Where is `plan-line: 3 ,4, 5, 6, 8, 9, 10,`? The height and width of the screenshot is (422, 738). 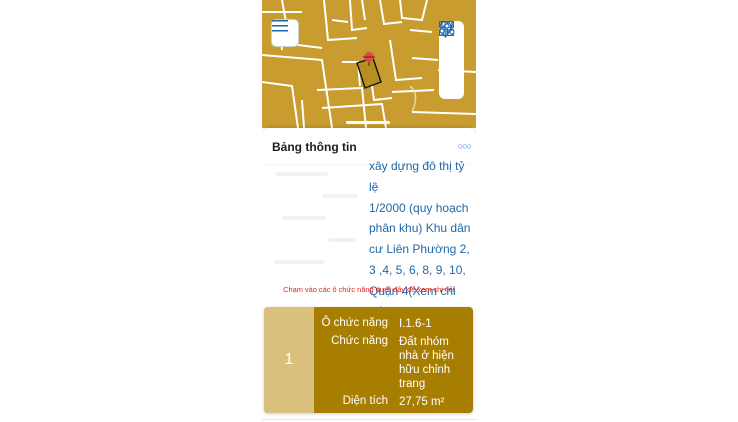 plan-line: 3 ,4, 5, 6, 8, 9, 10, is located at coordinates (417, 269).